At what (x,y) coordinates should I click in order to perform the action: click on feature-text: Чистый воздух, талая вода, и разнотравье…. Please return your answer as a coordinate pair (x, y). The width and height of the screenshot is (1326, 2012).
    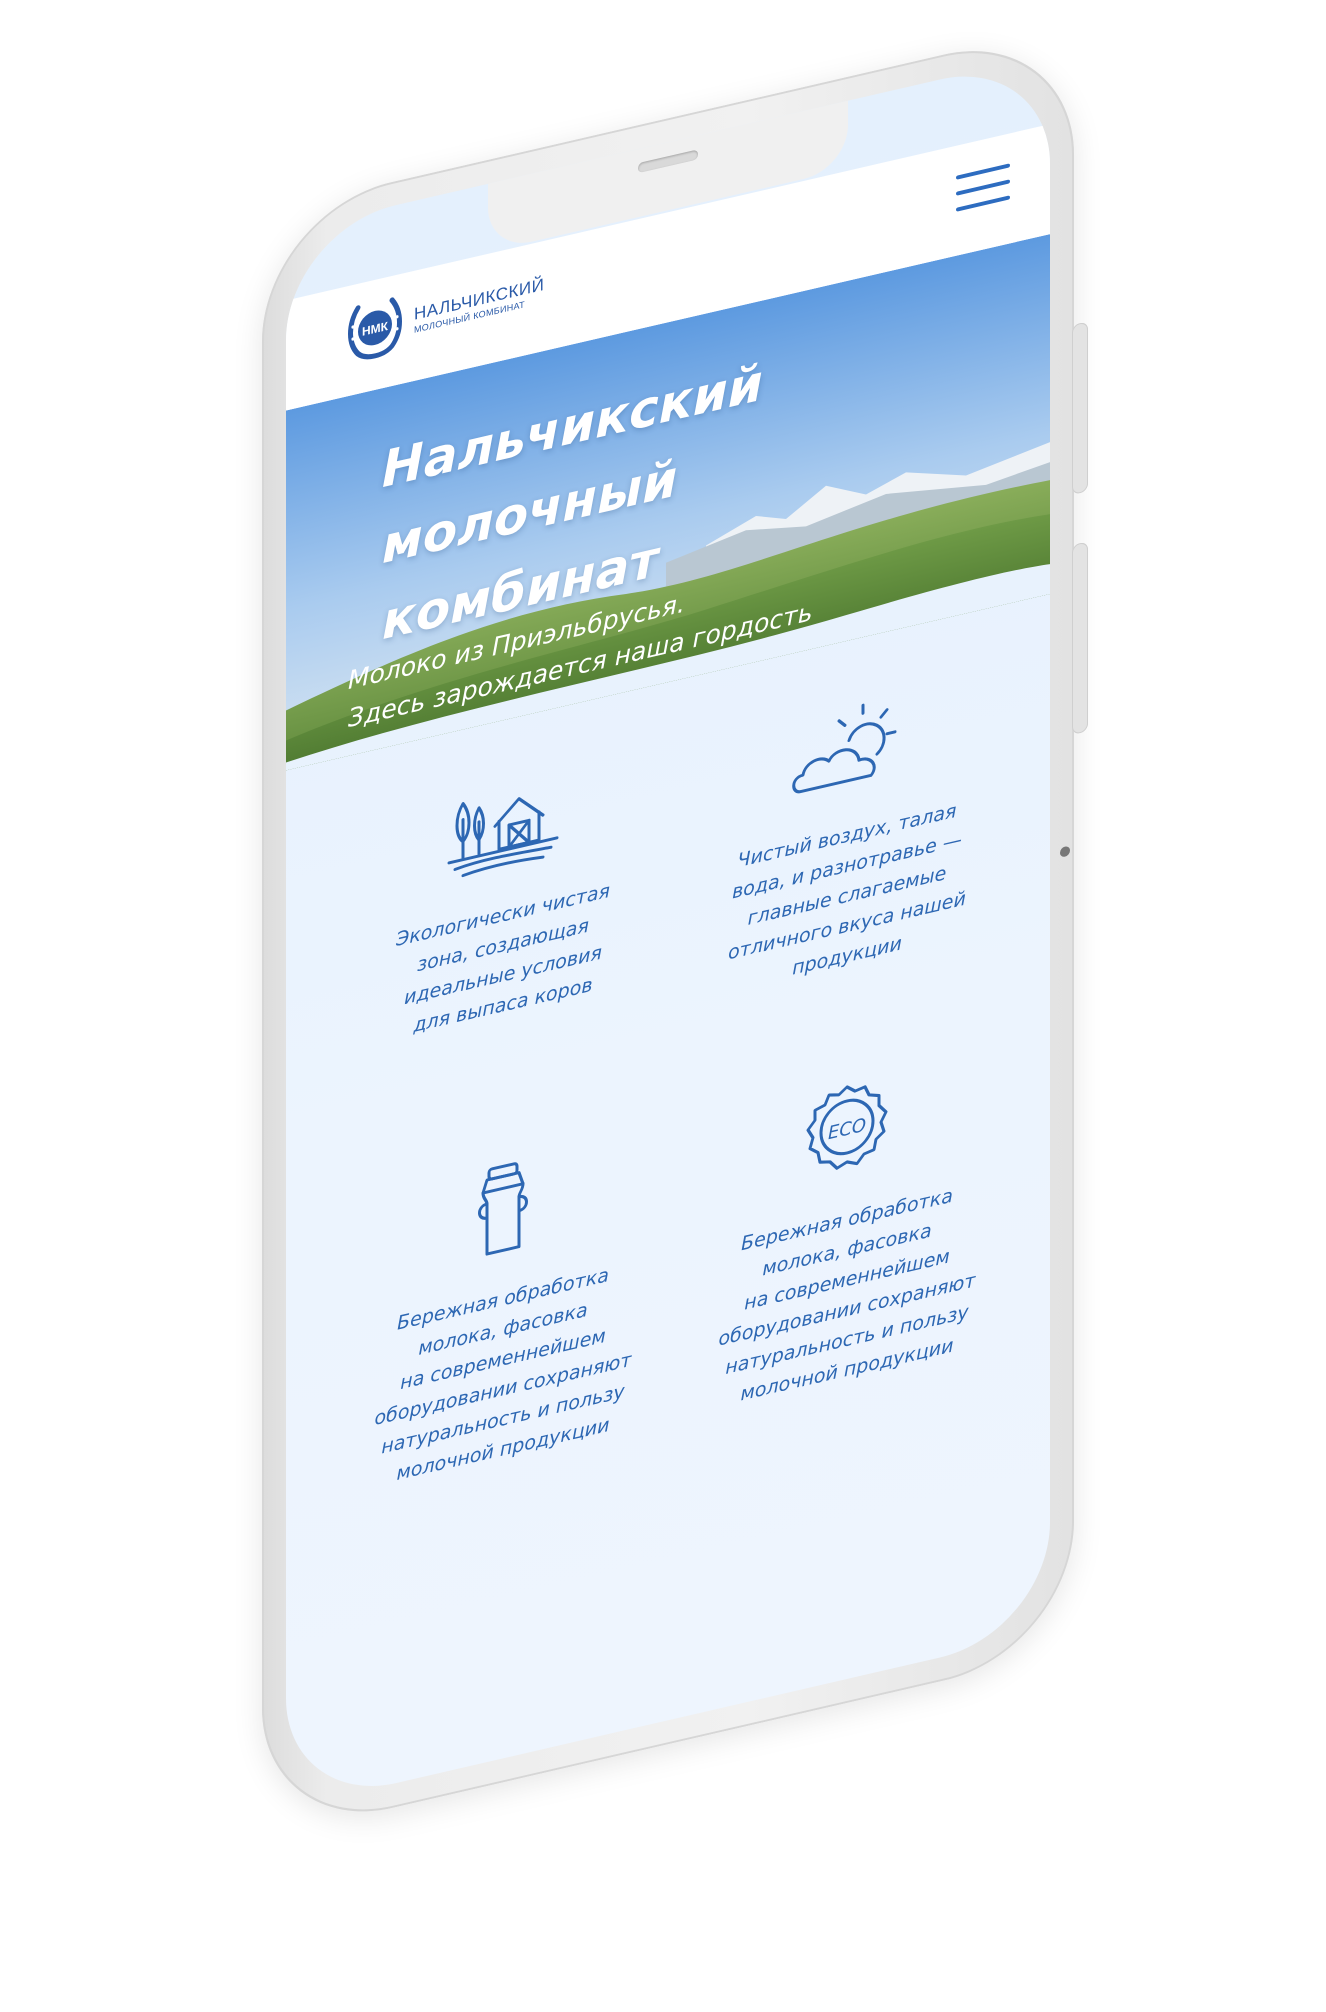
    Looking at the image, I should click on (847, 889).